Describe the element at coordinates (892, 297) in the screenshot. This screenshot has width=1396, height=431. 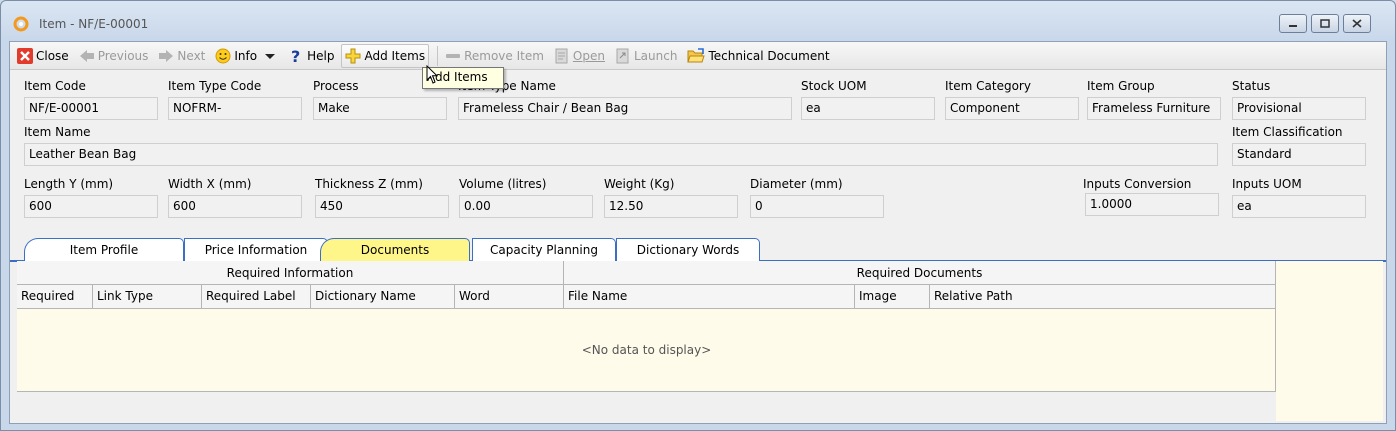
I see `column-header-image: Image` at that location.